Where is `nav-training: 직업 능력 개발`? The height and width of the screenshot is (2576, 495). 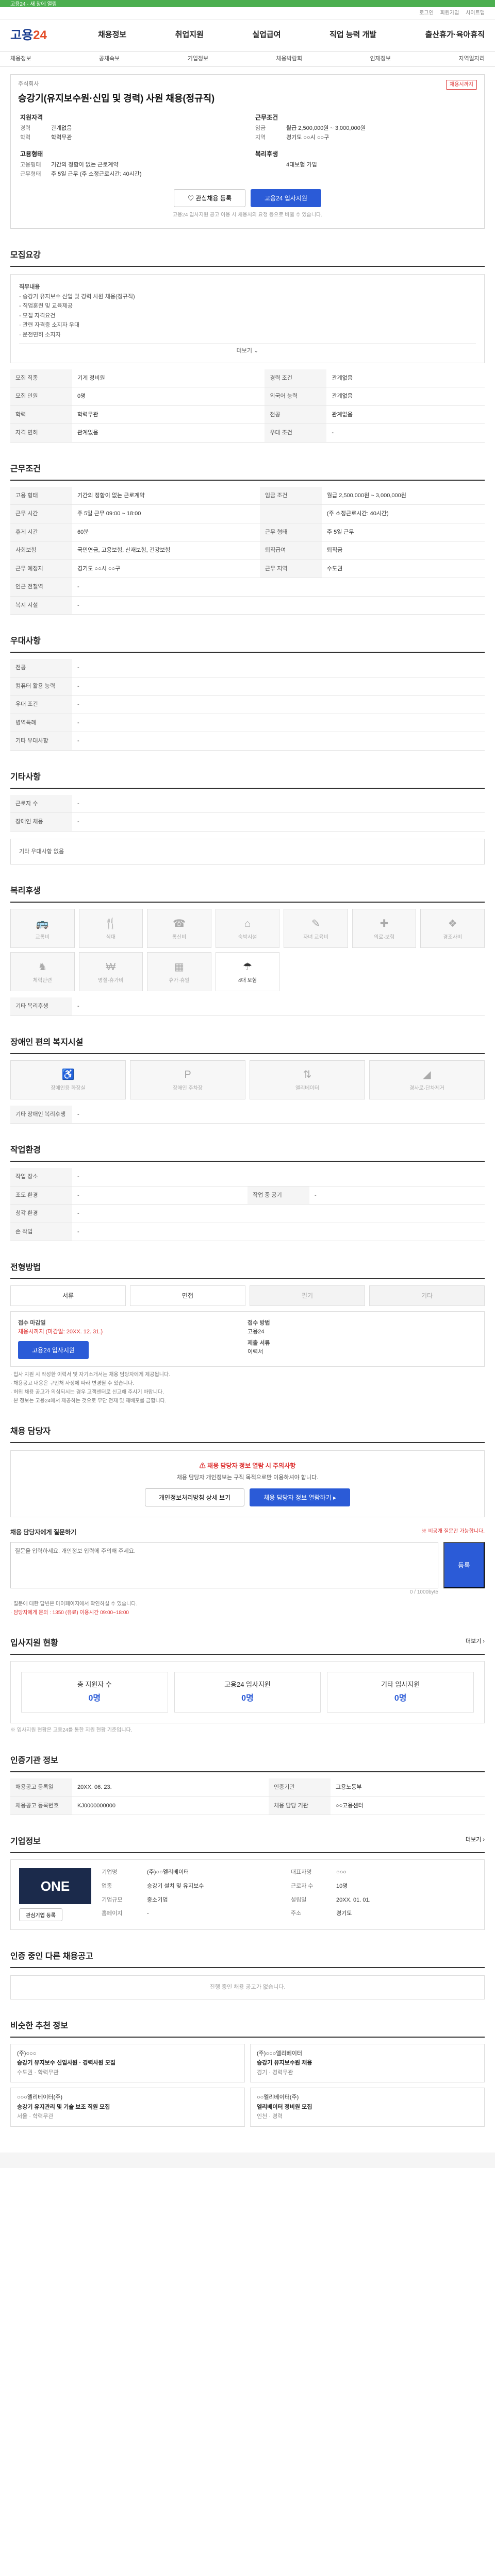
nav-training: 직업 능력 개발 is located at coordinates (352, 35).